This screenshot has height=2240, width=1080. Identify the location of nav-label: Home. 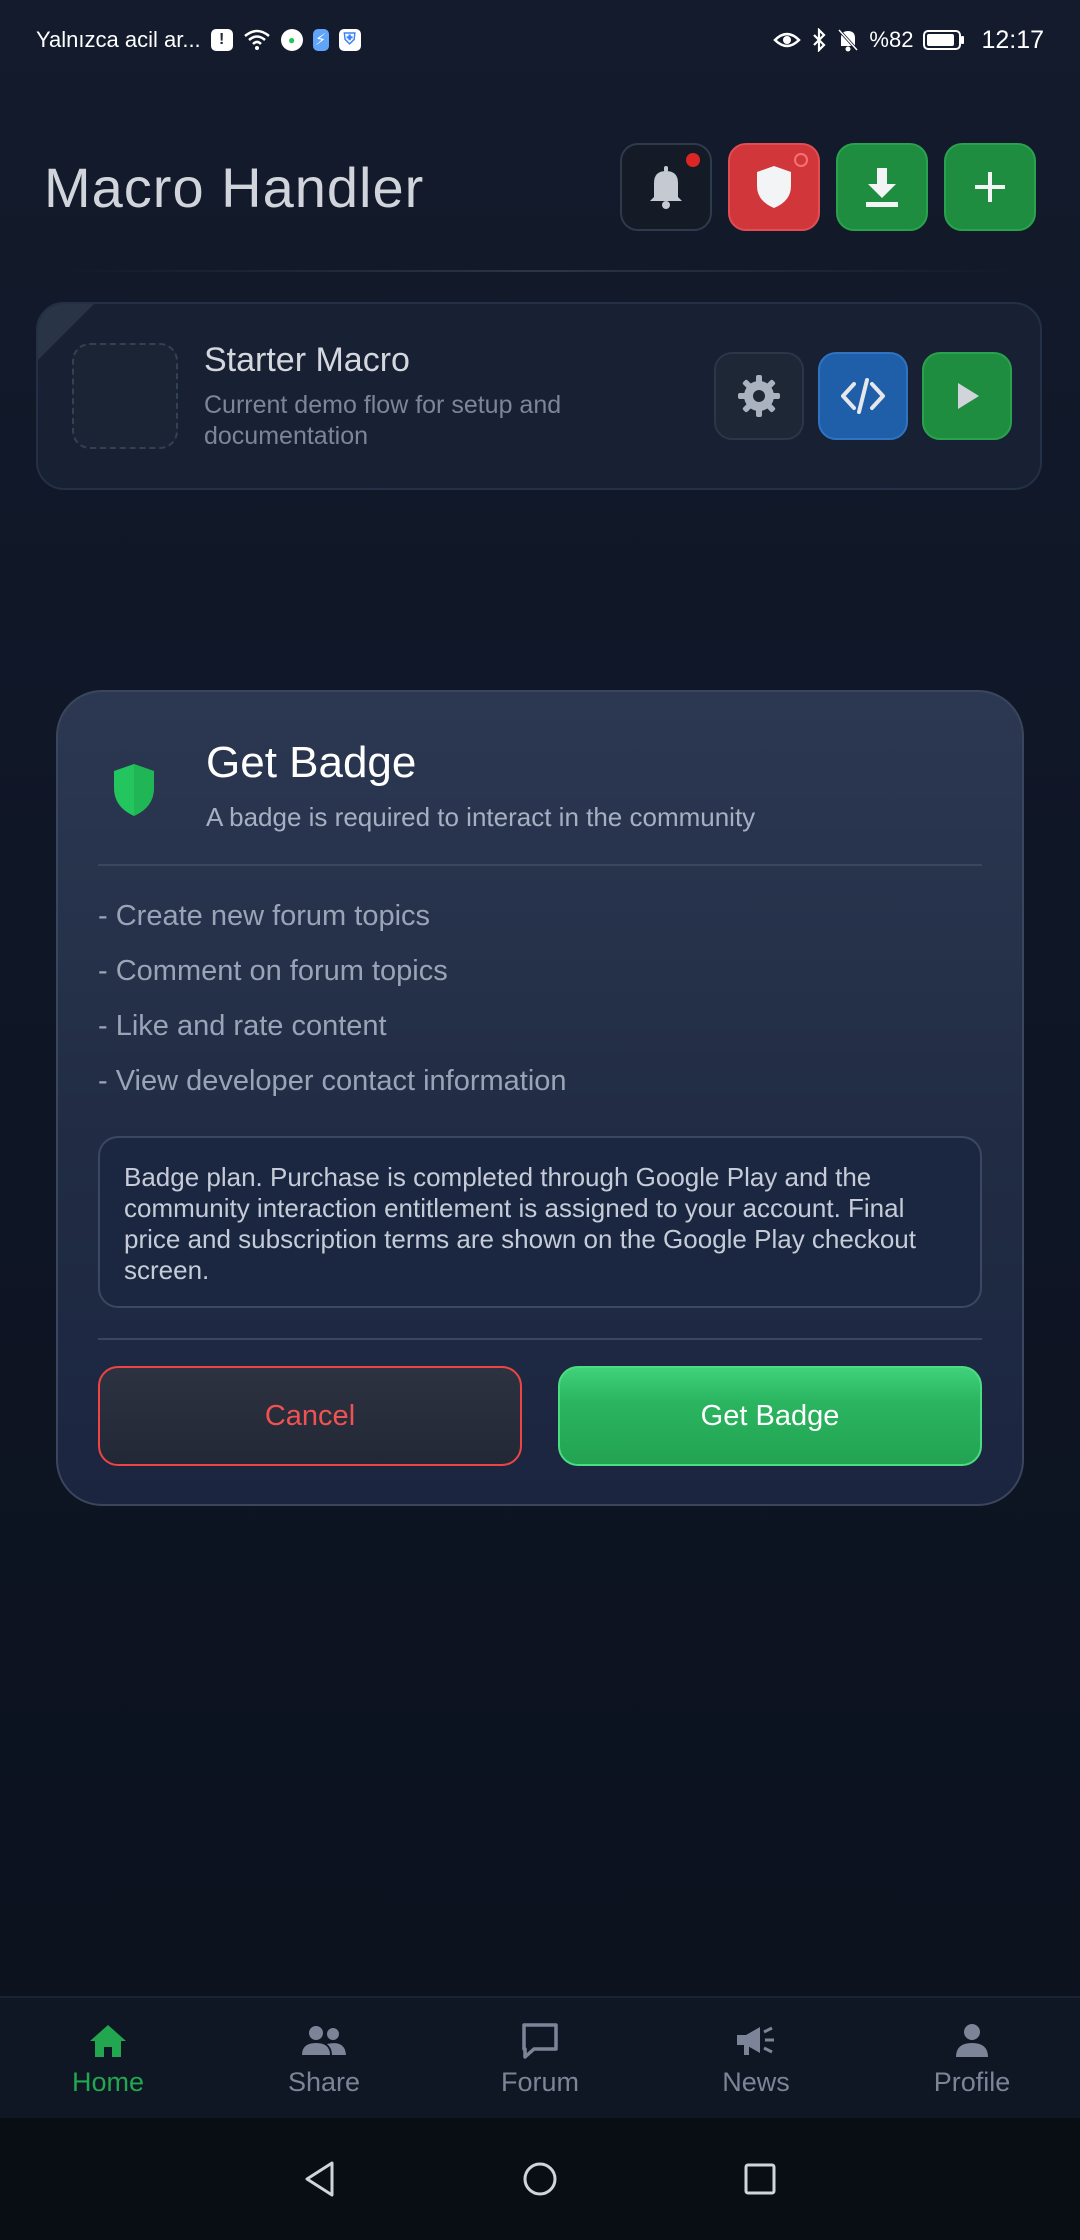
(108, 2081).